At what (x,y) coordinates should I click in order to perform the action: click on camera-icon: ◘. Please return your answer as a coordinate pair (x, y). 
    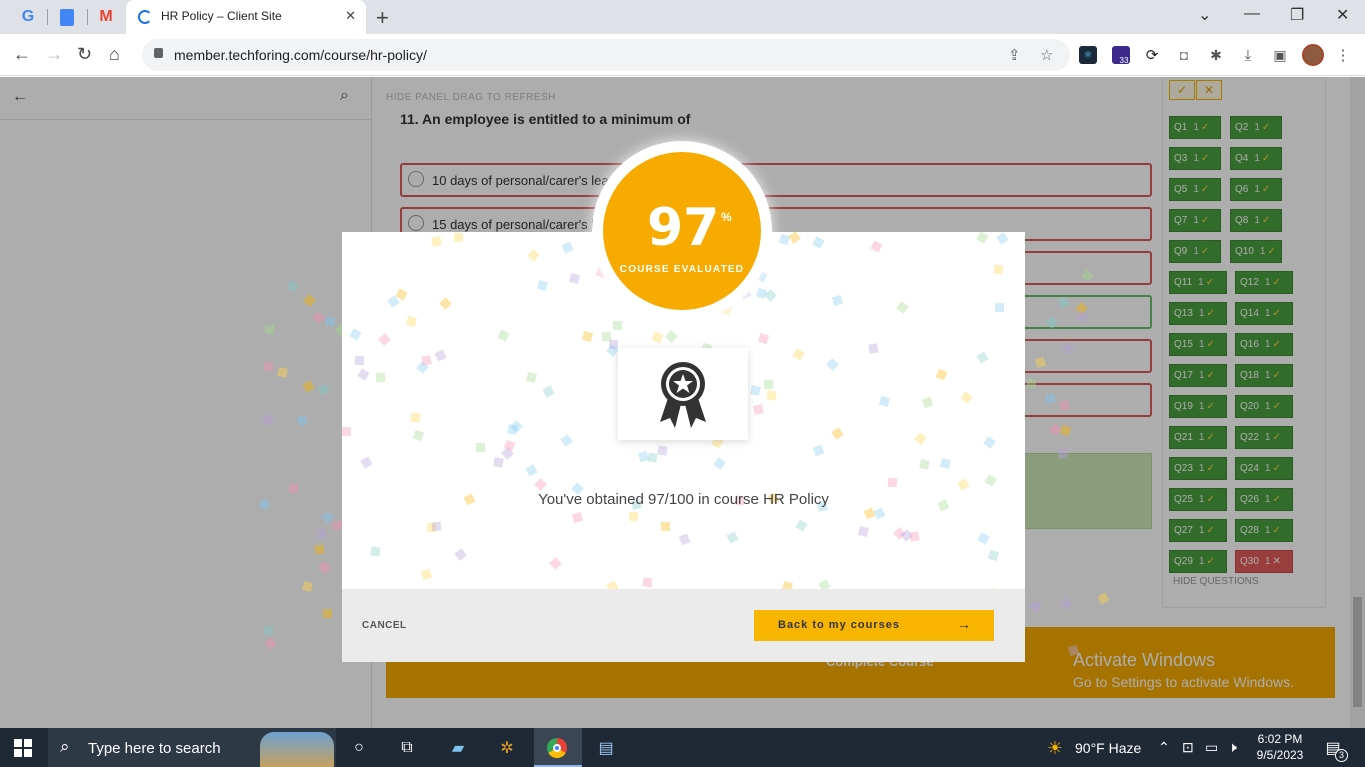
    Looking at the image, I should click on (1184, 55).